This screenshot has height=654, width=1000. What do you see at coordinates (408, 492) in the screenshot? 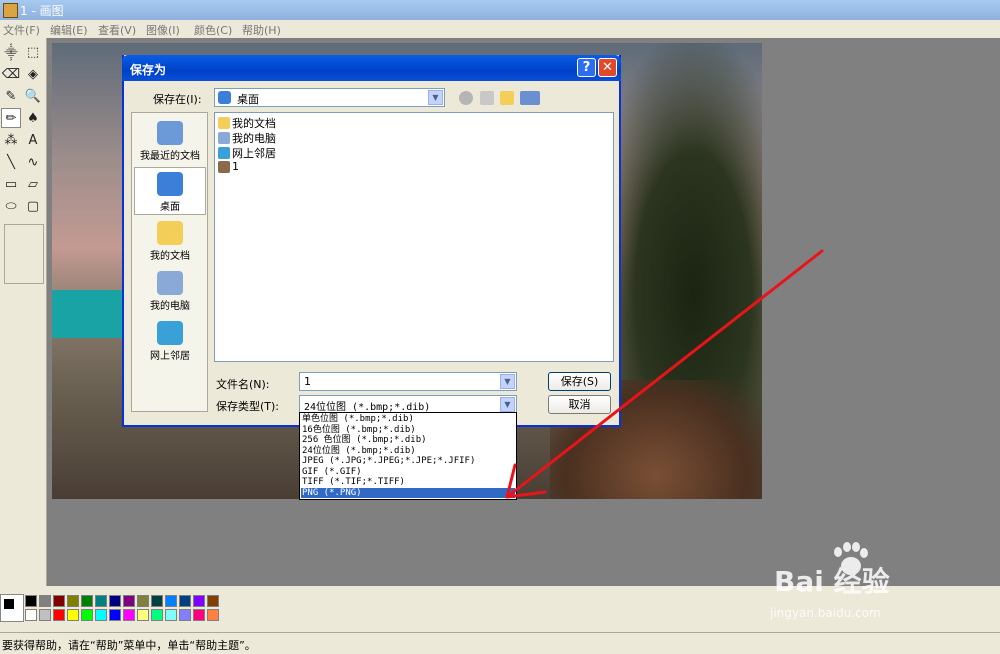
I see `filetype-option: PNG (*.PNG)` at bounding box center [408, 492].